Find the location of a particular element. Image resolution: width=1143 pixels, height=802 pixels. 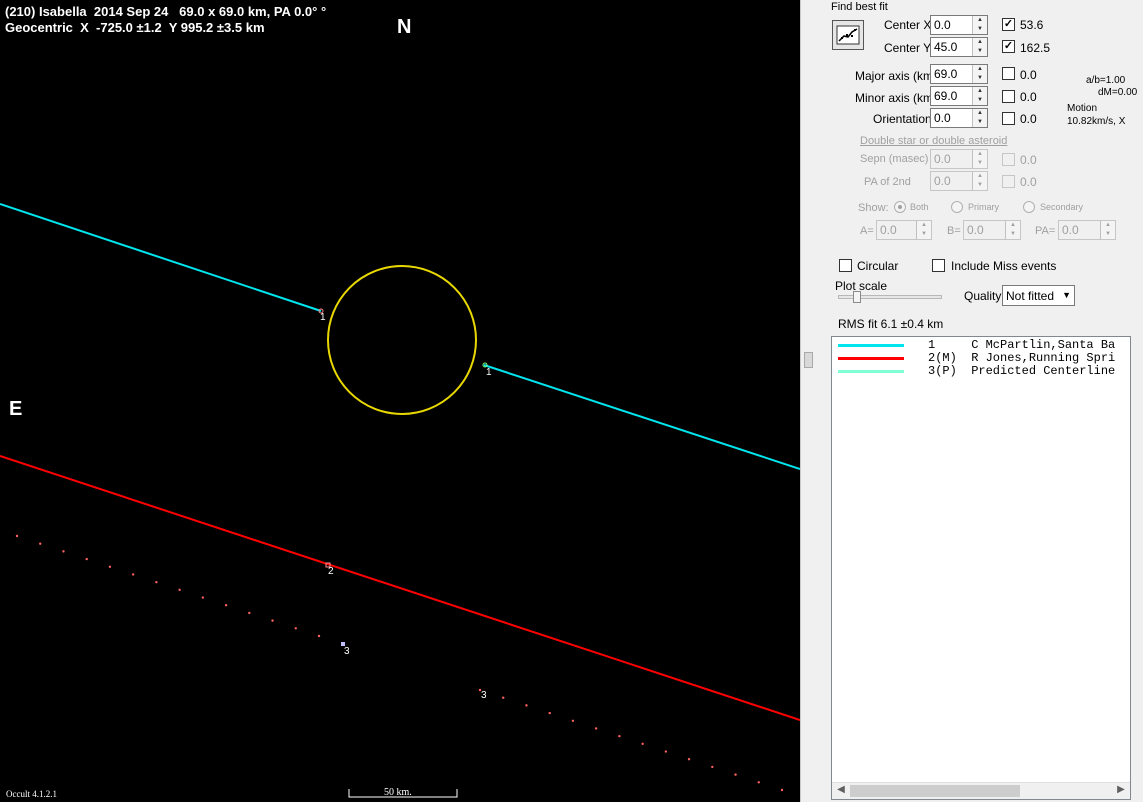

b-value: 0.0 is located at coordinates (975, 230).